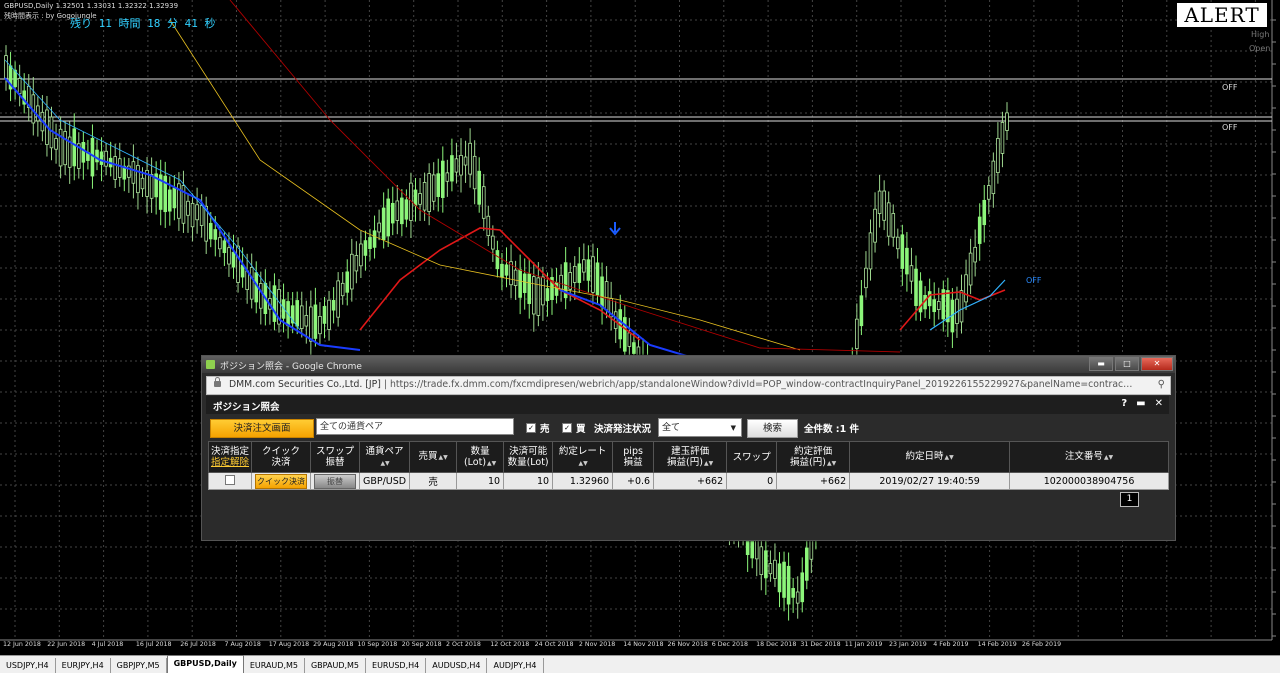 The width and height of the screenshot is (1280, 673). I want to click on tab-gbpusd-daily: GBPUSD,Daily, so click(205, 664).